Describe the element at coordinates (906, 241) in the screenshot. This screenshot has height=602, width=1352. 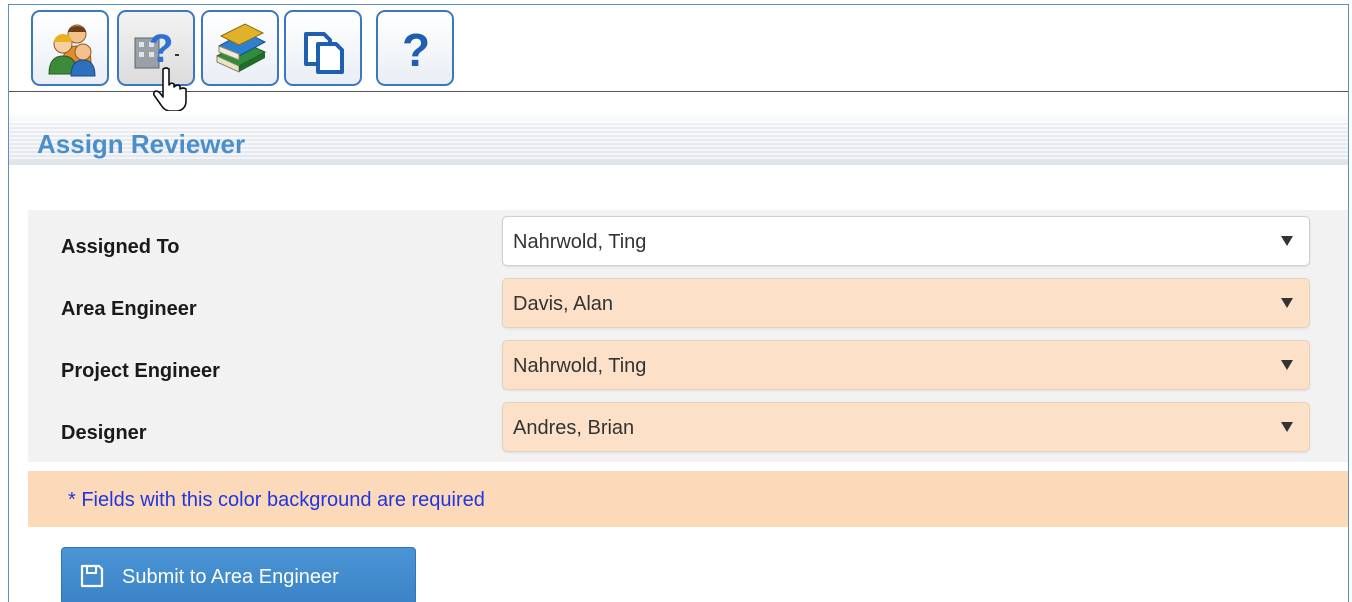
I see `assigned-to-select: Nahrwold, Ting` at that location.